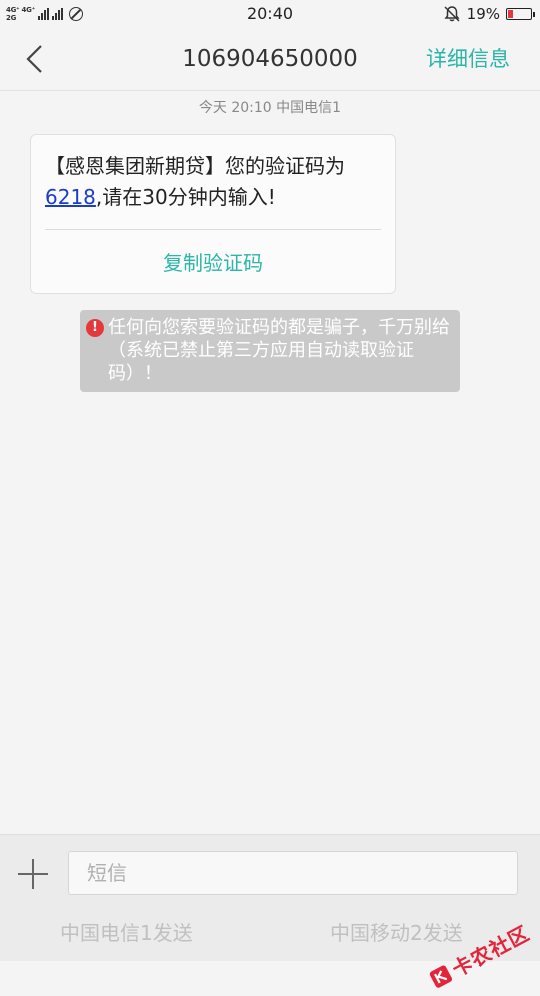 The width and height of the screenshot is (540, 996). Describe the element at coordinates (95, 328) in the screenshot. I see `warning-icon: !` at that location.